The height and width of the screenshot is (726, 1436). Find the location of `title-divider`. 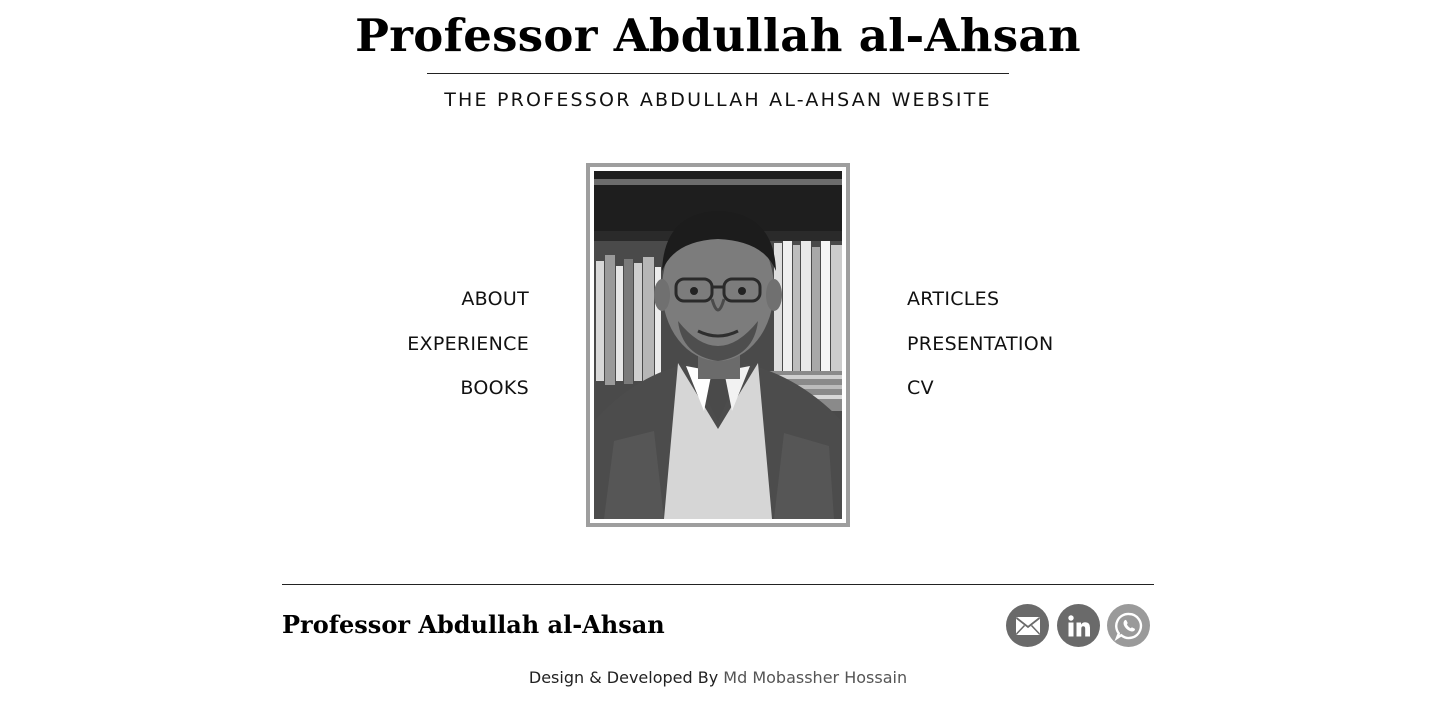

title-divider is located at coordinates (718, 73).